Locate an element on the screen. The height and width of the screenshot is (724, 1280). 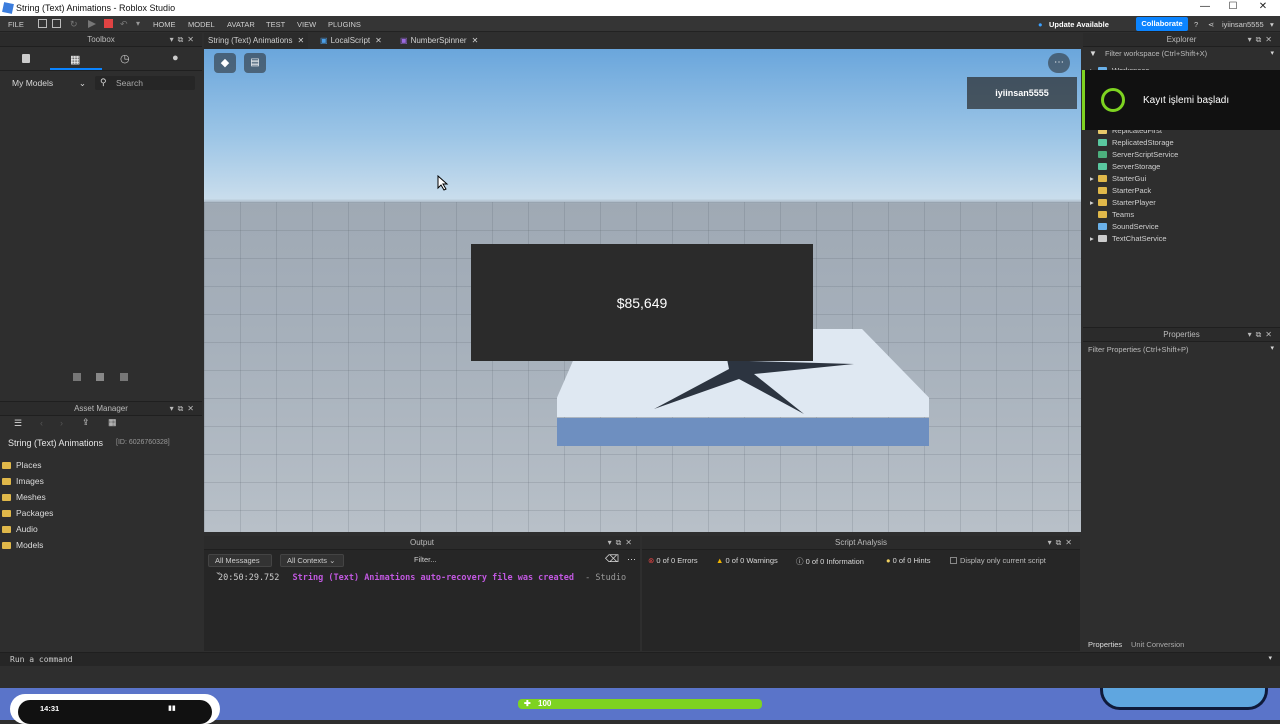
properties-filter-input: Filter Properties (Ctrl+Shift+P) is located at coordinates (1138, 349).